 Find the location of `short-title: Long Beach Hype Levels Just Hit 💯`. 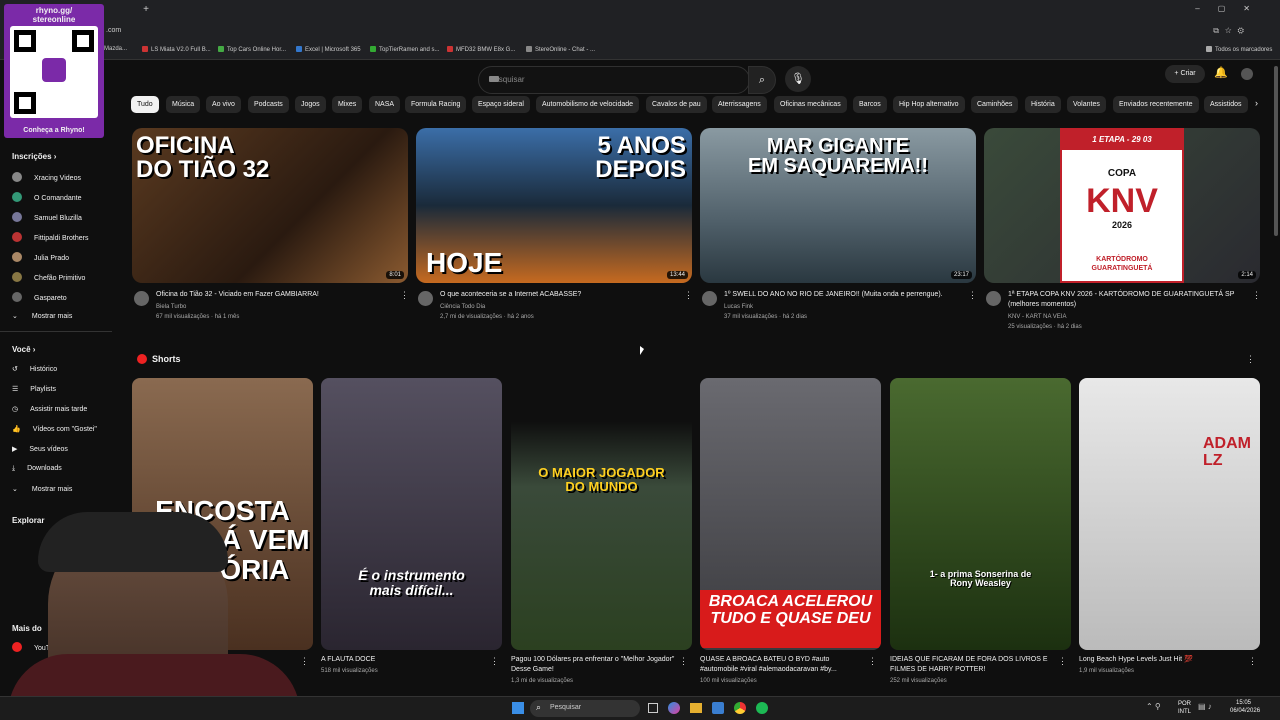

short-title: Long Beach Hype Levels Just Hit 💯 is located at coordinates (1161, 660).